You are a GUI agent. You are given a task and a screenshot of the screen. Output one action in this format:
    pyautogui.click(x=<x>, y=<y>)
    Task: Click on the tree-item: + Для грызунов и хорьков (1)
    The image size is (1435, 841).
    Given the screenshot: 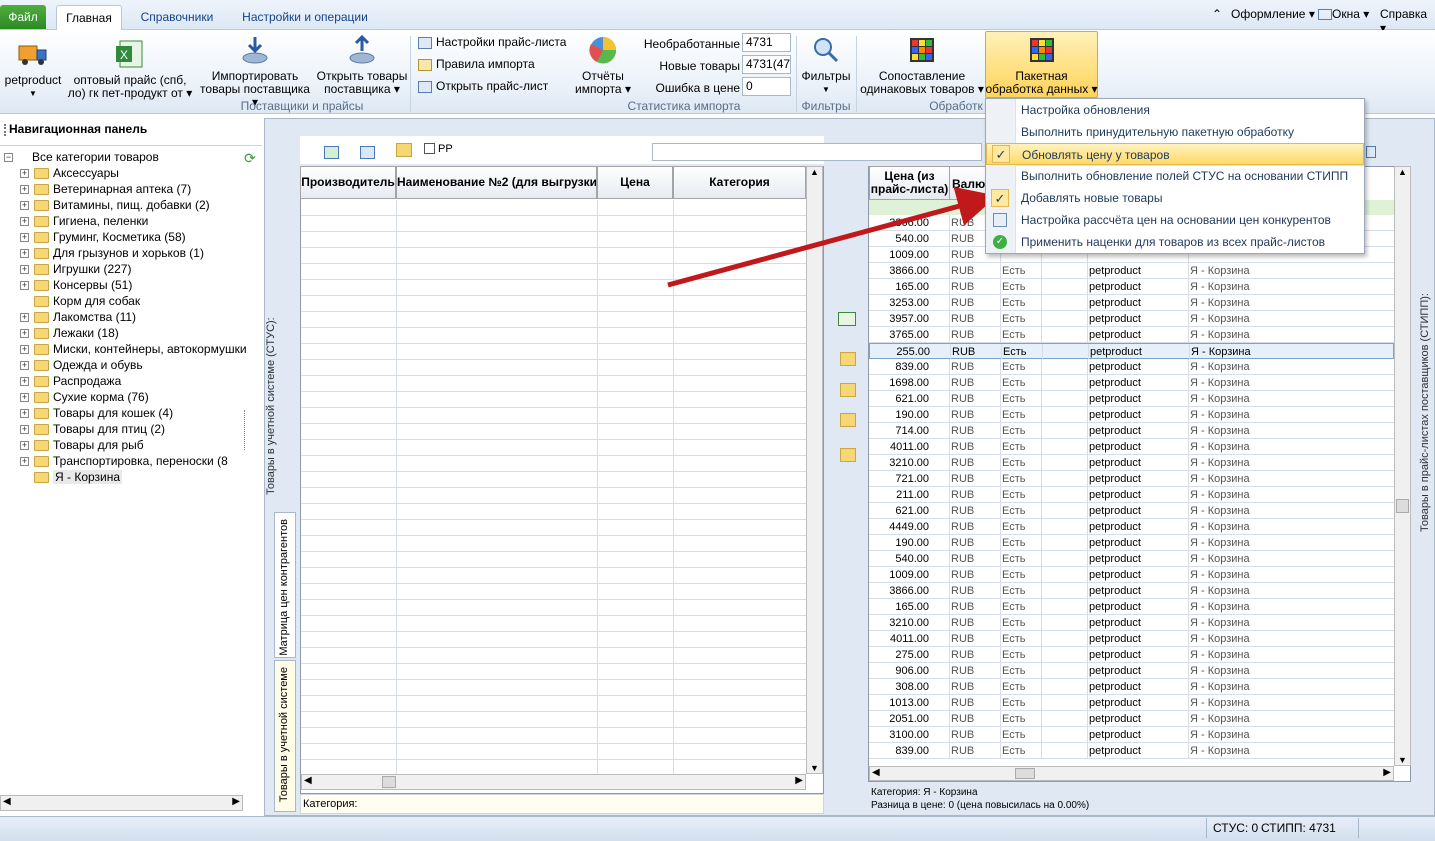 What is the action you would take?
    pyautogui.click(x=112, y=253)
    